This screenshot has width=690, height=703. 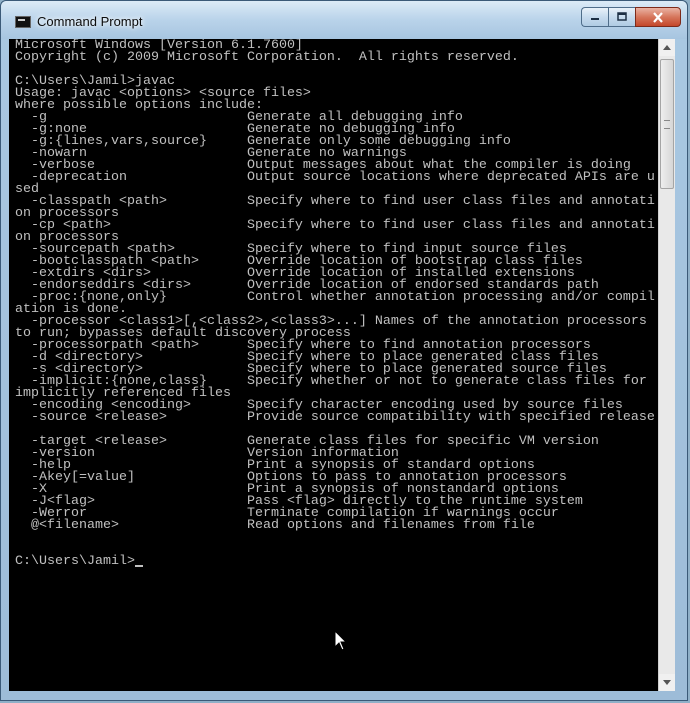 I want to click on text-cursor, so click(x=138, y=566).